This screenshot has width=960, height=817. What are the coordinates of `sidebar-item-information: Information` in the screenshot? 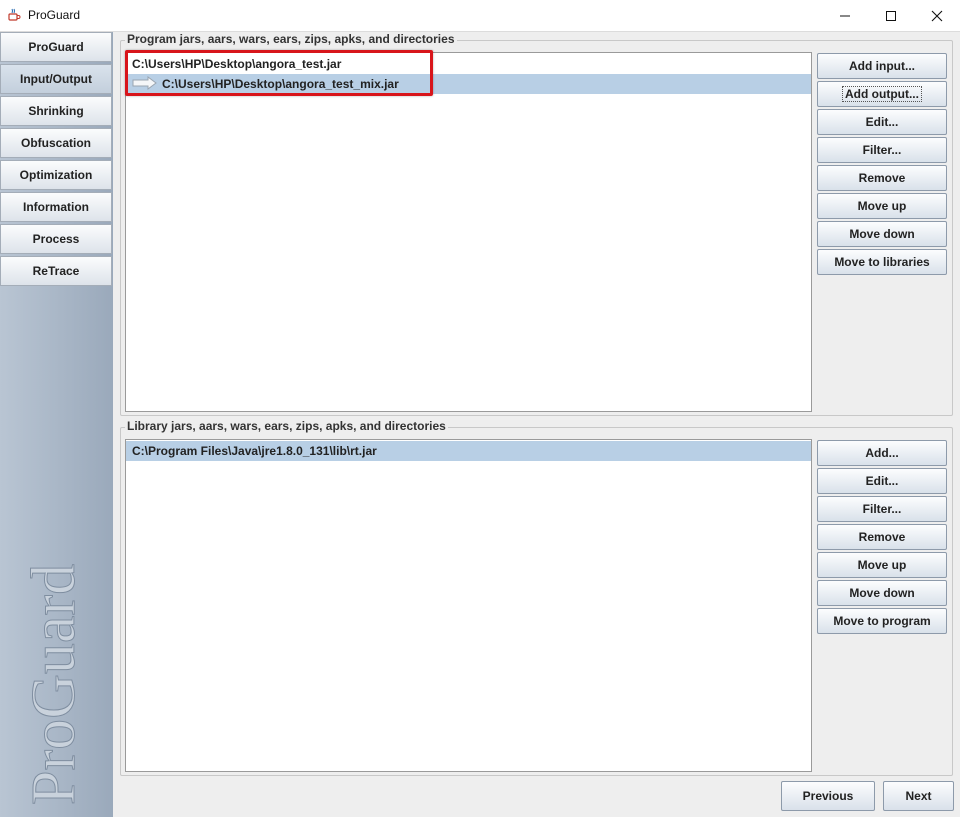 It's located at (56, 207).